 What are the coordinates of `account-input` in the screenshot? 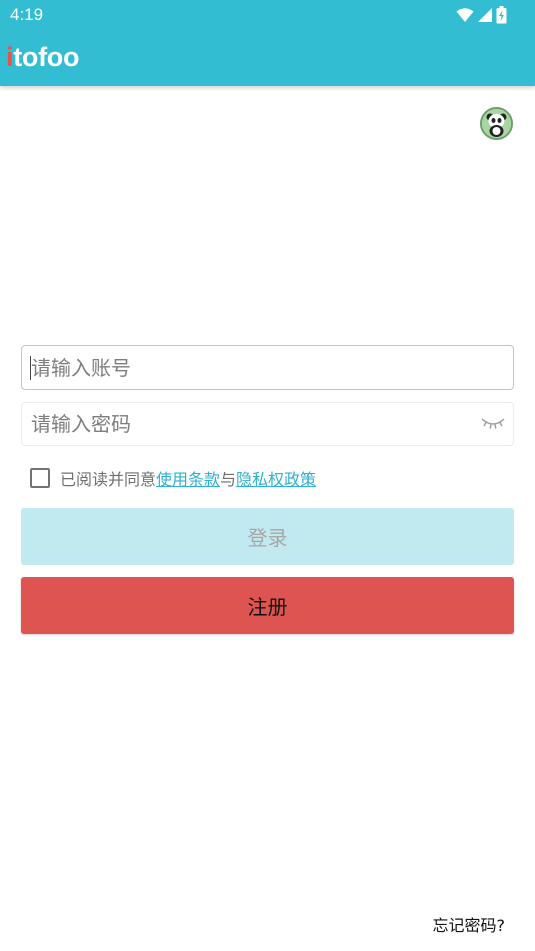 It's located at (267, 367).